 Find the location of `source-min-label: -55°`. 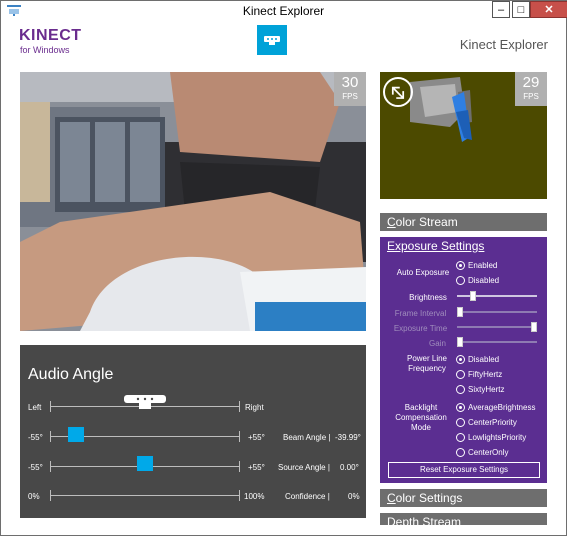

source-min-label: -55° is located at coordinates (35, 467).